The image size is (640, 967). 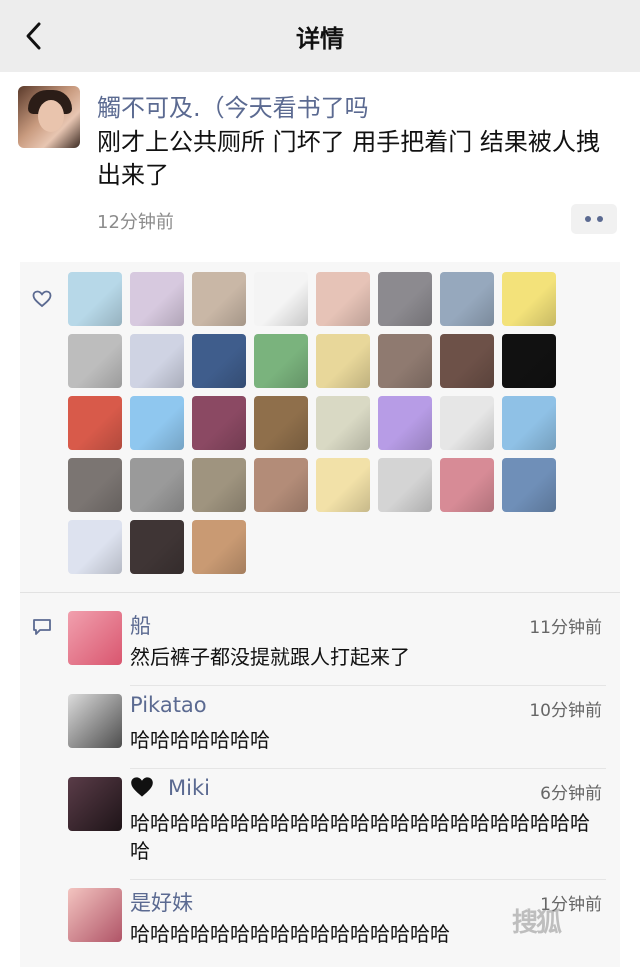 I want to click on commenter-name: Miki, so click(x=170, y=788).